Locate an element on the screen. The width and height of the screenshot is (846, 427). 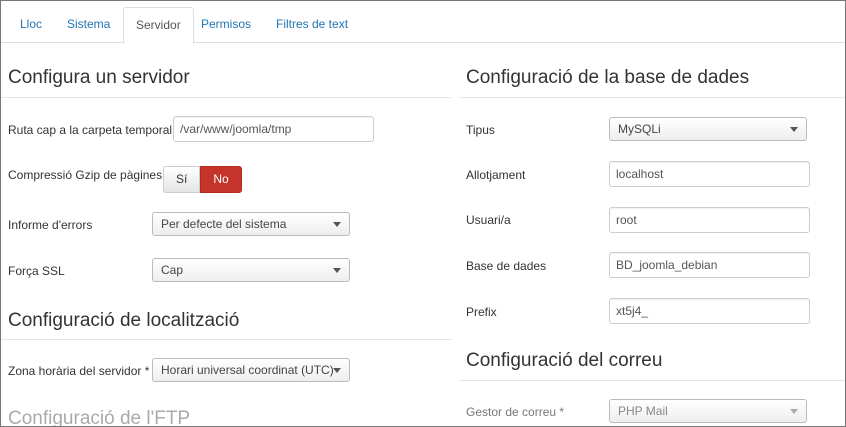
tab-sistema: Sistema is located at coordinates (88, 25).